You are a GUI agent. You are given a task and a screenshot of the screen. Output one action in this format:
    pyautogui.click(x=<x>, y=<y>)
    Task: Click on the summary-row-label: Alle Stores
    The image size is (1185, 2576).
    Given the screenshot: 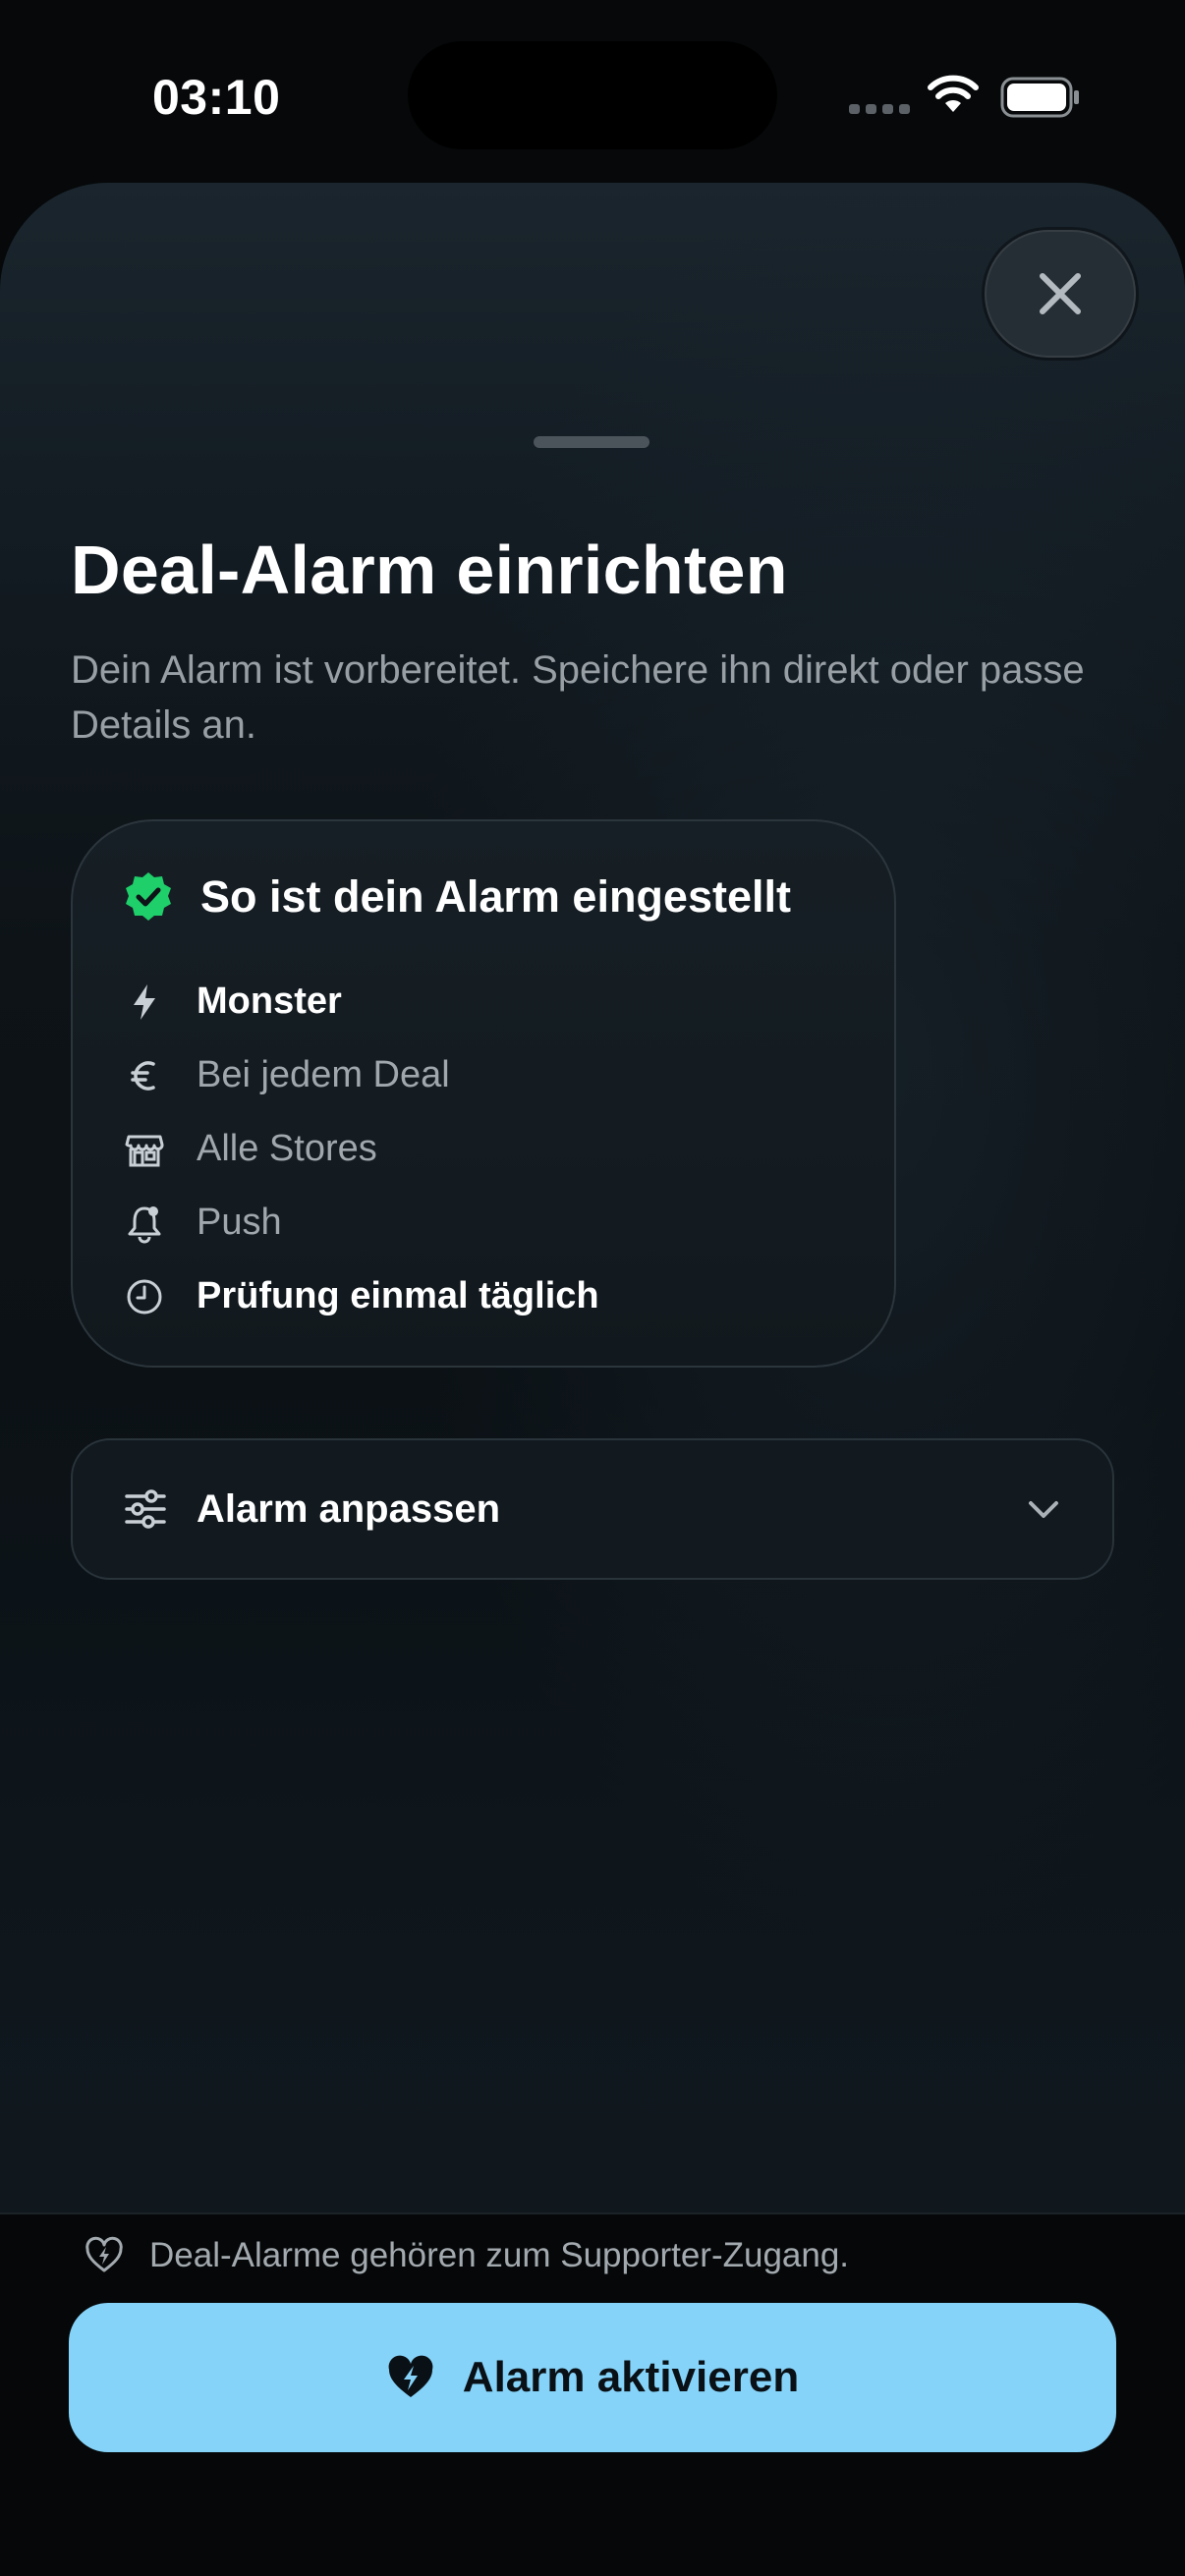 What is the action you would take?
    pyautogui.click(x=287, y=1148)
    